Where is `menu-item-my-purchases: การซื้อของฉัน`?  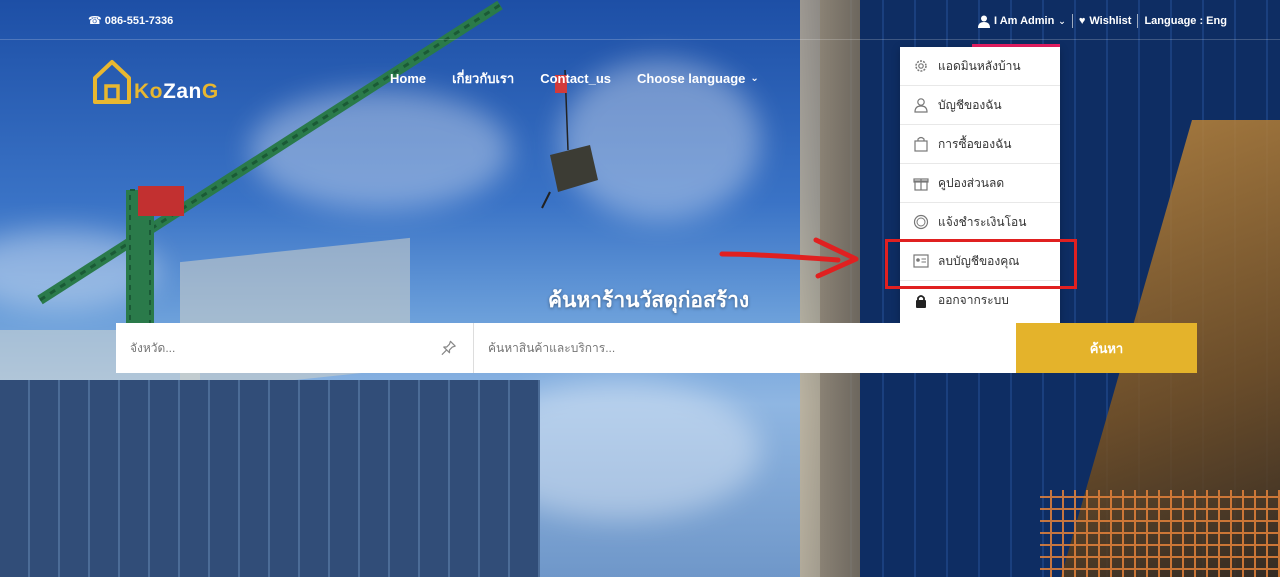 menu-item-my-purchases: การซื้อของฉัน is located at coordinates (980, 144).